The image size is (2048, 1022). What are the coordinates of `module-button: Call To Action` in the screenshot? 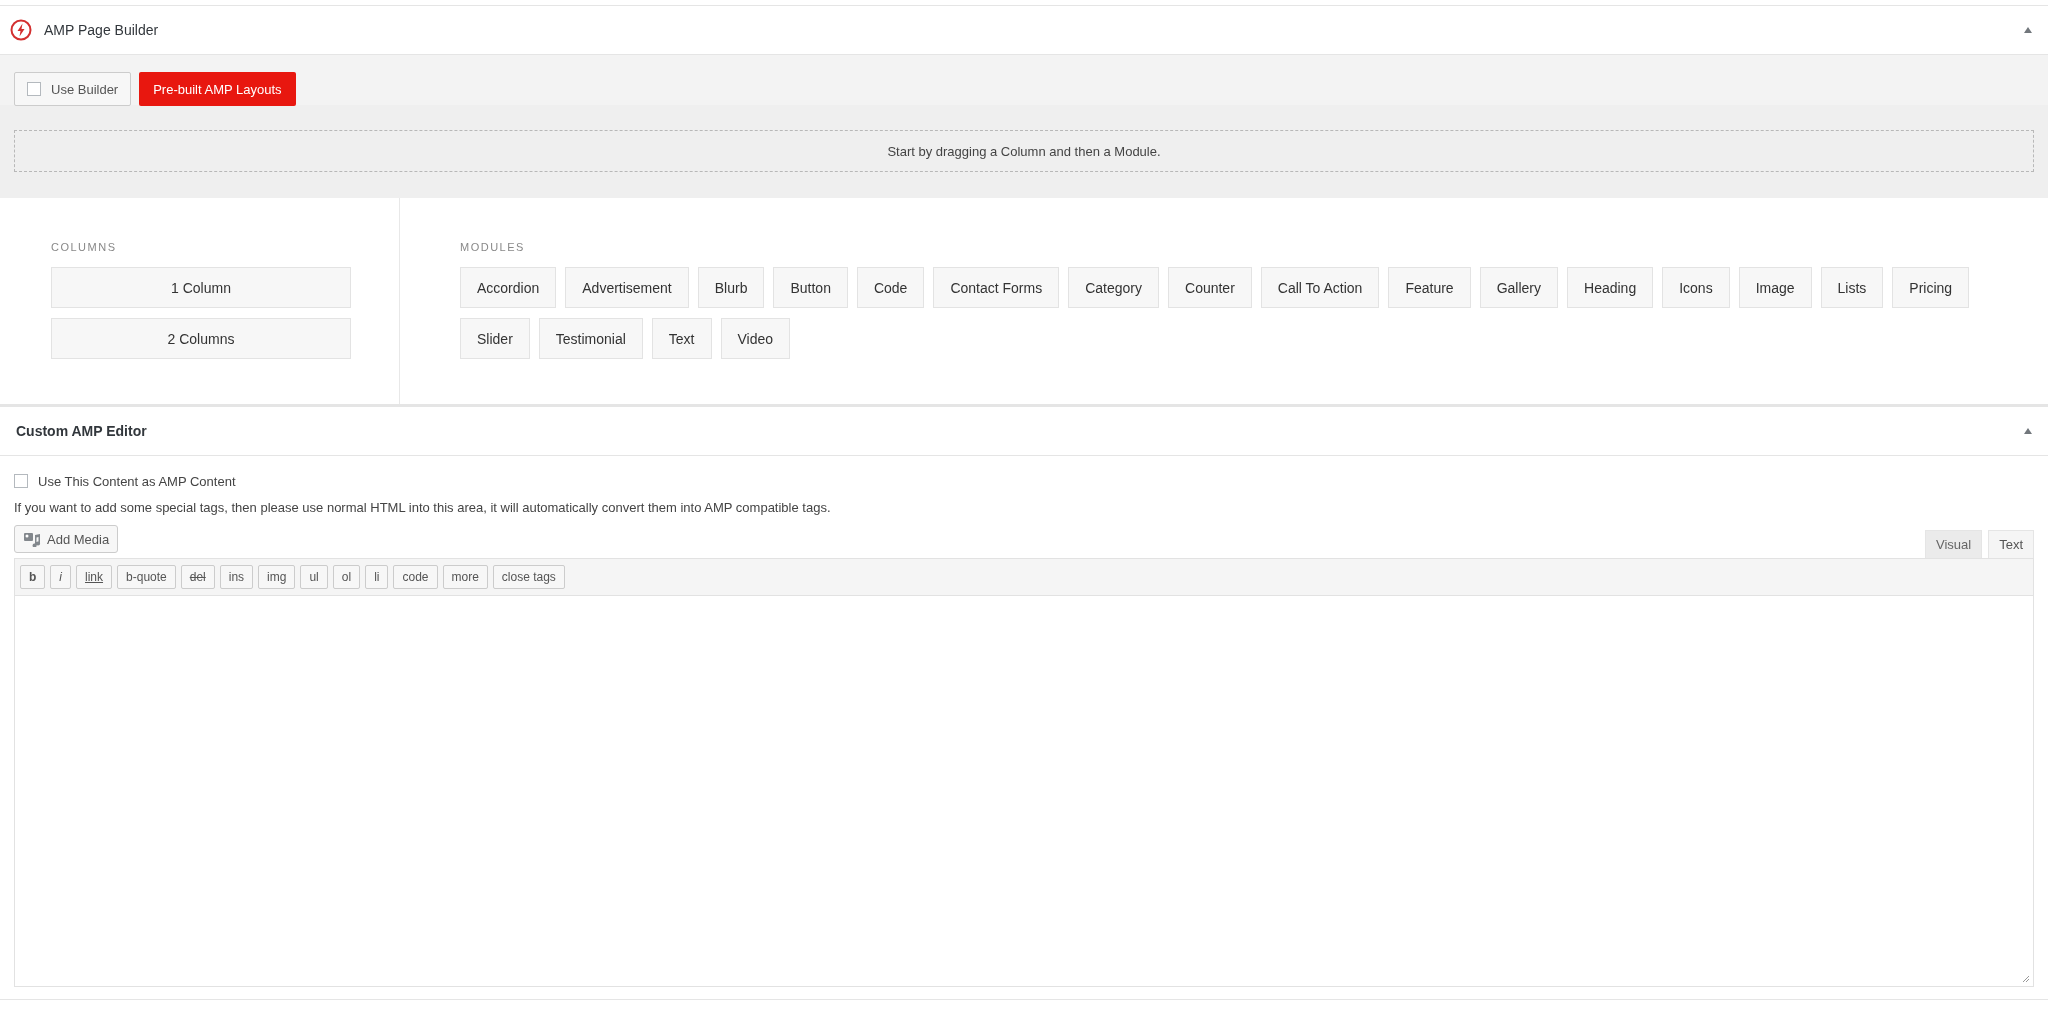 It's located at (1320, 287).